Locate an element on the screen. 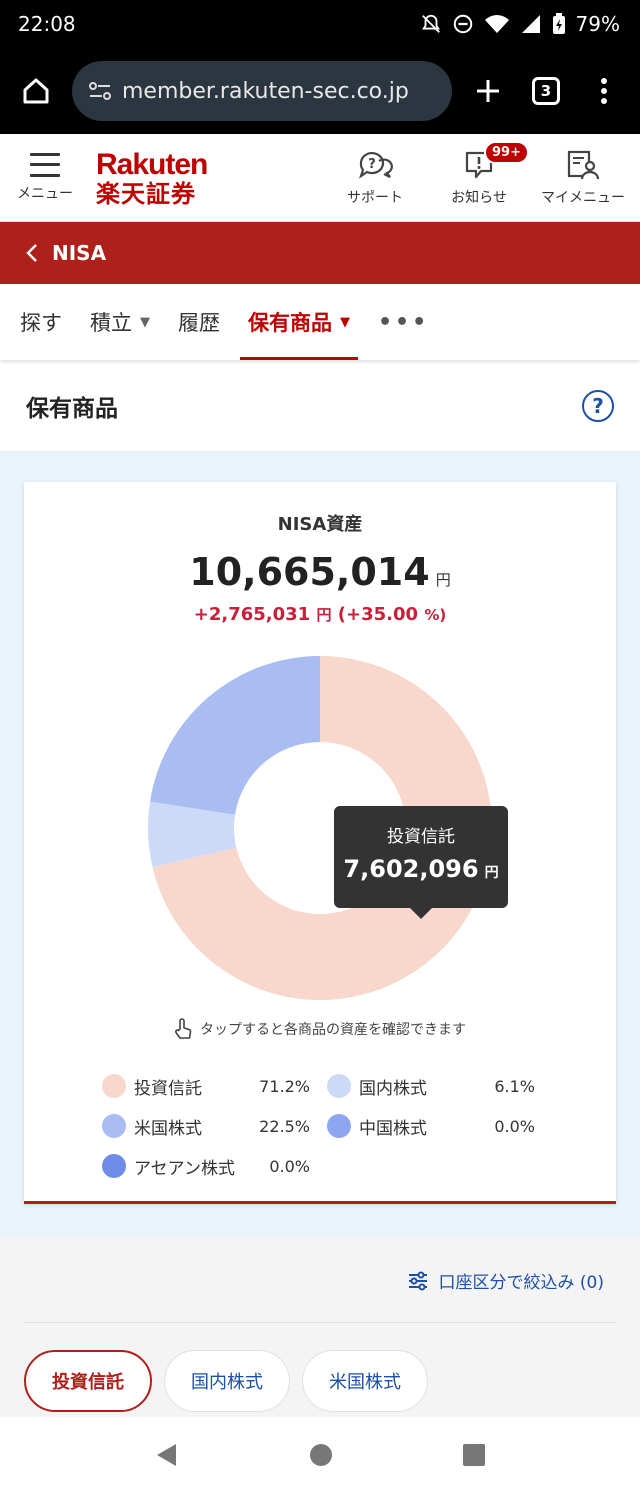 The width and height of the screenshot is (640, 1493). legend-item: アセアン株式 0.0% is located at coordinates (217, 1166).